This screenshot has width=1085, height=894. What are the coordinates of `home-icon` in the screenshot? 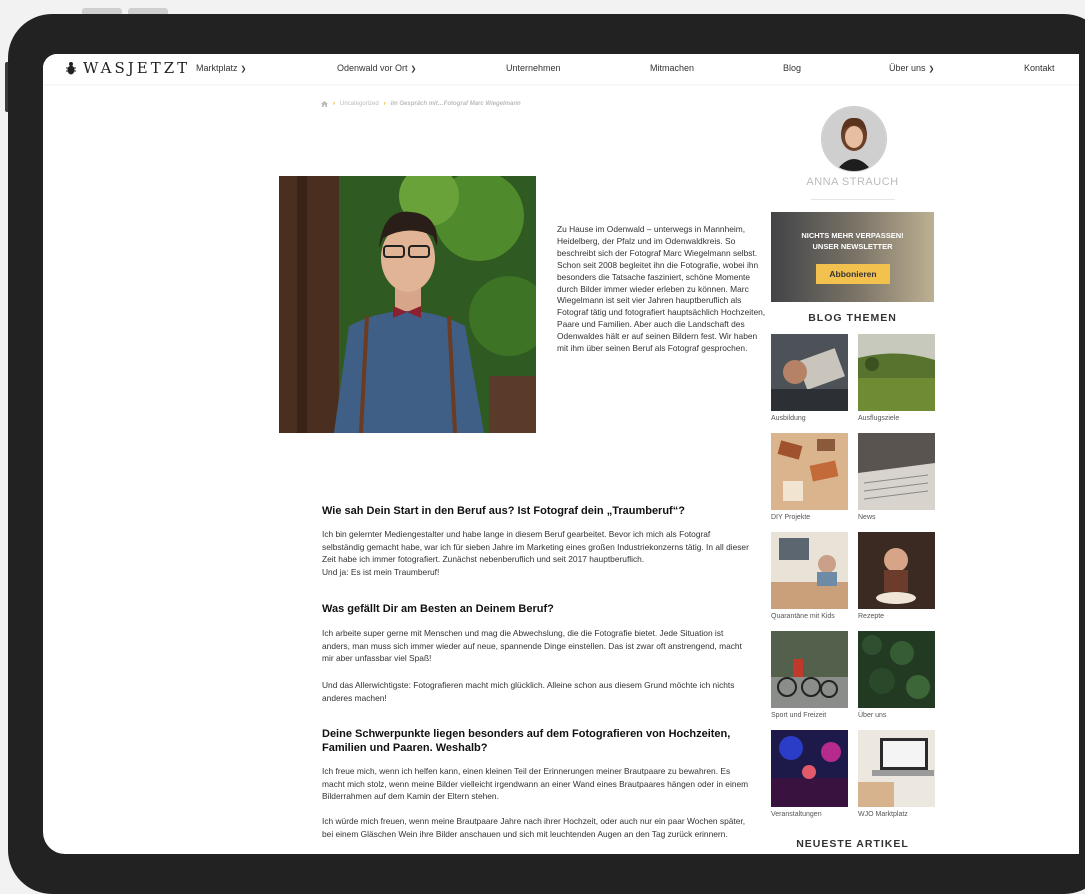 It's located at (324, 104).